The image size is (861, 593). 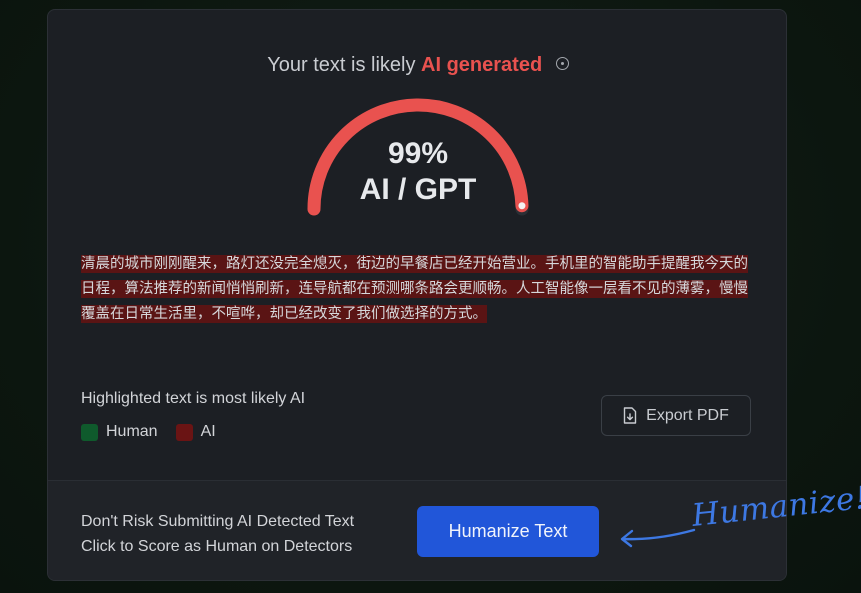 What do you see at coordinates (418, 189) in the screenshot?
I see `score-model-label: AI / GPT` at bounding box center [418, 189].